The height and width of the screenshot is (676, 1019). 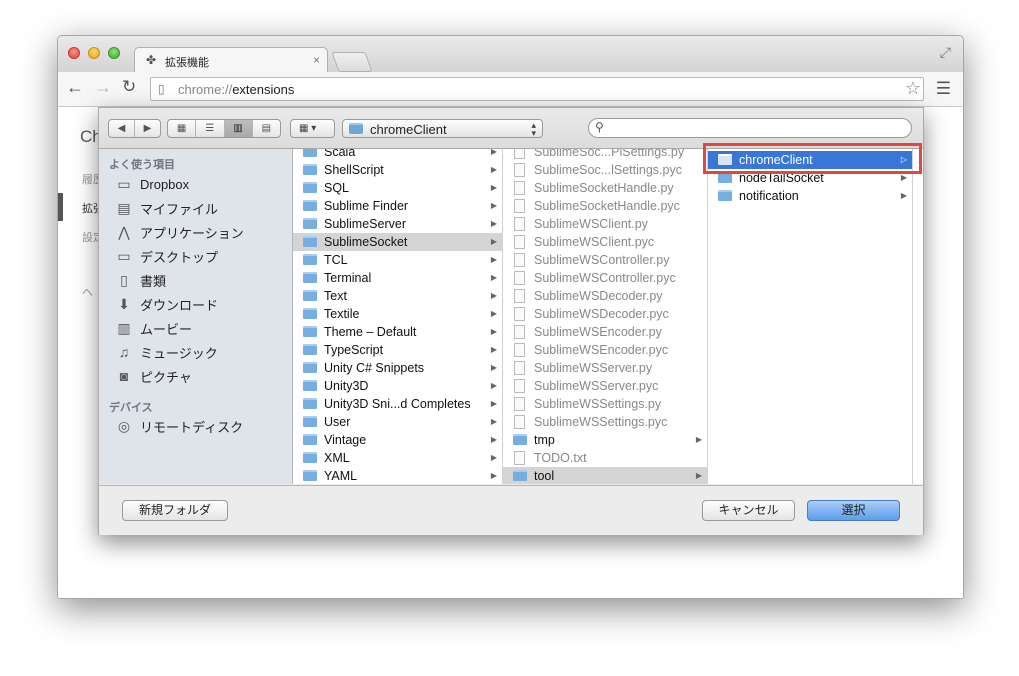 I want to click on item-name: User, so click(x=337, y=422).